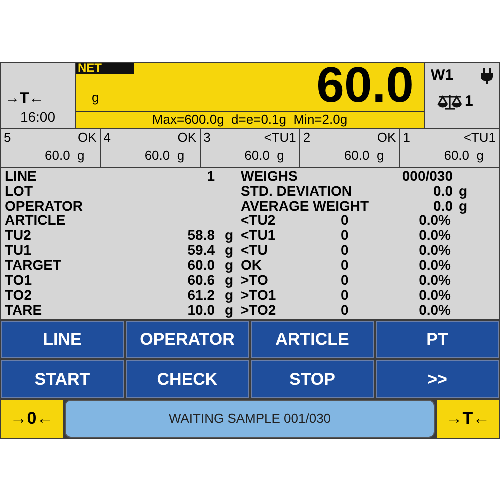 The image size is (500, 500). Describe the element at coordinates (305, 206) in the screenshot. I see `stat-label: AVERAGE WEIGHT` at that location.